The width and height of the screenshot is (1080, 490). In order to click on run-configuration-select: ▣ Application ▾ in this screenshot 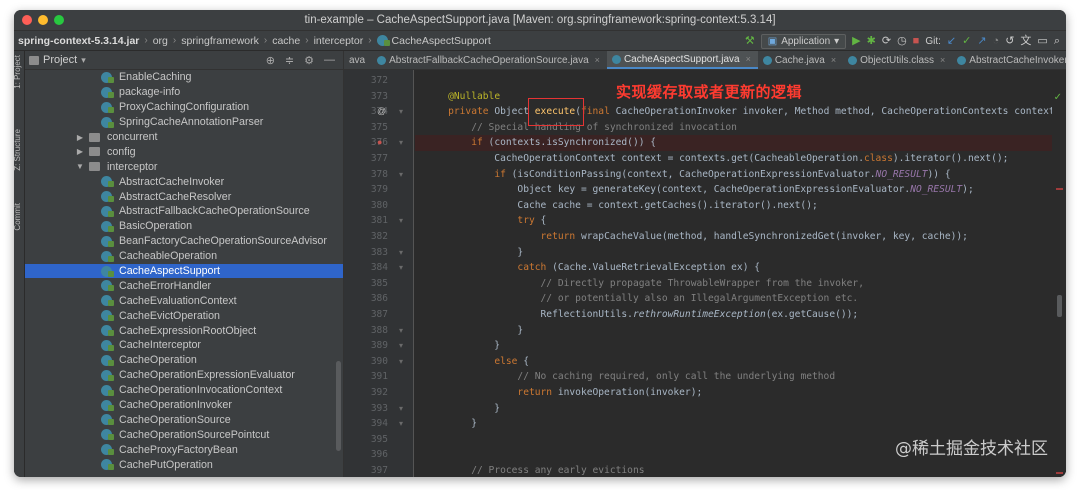, I will do `click(803, 41)`.